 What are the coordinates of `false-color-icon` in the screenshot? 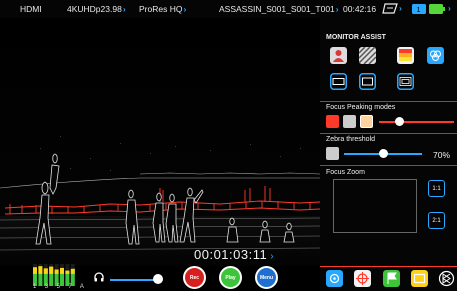 It's located at (338, 55).